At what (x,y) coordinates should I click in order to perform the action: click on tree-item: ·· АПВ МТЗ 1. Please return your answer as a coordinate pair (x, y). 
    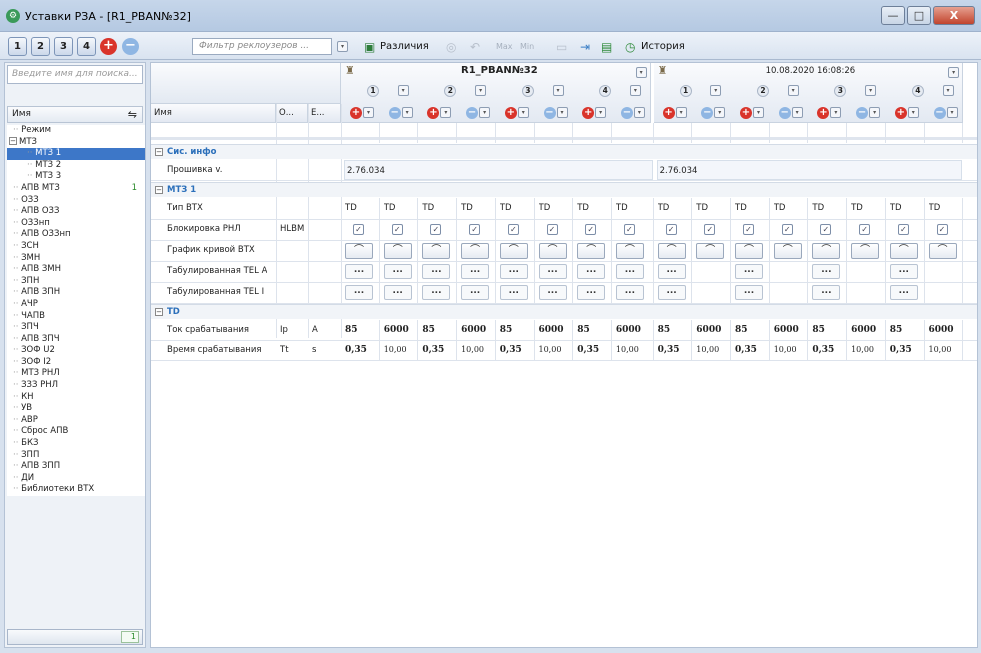
    Looking at the image, I should click on (76, 189).